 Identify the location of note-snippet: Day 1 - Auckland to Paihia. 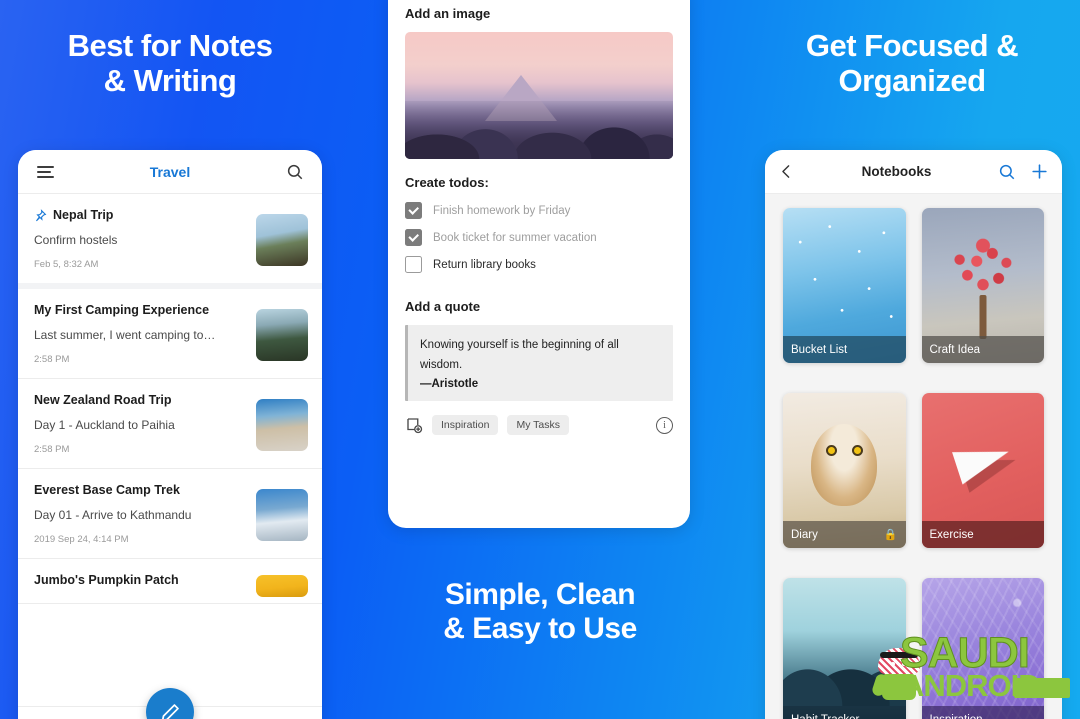
(104, 425).